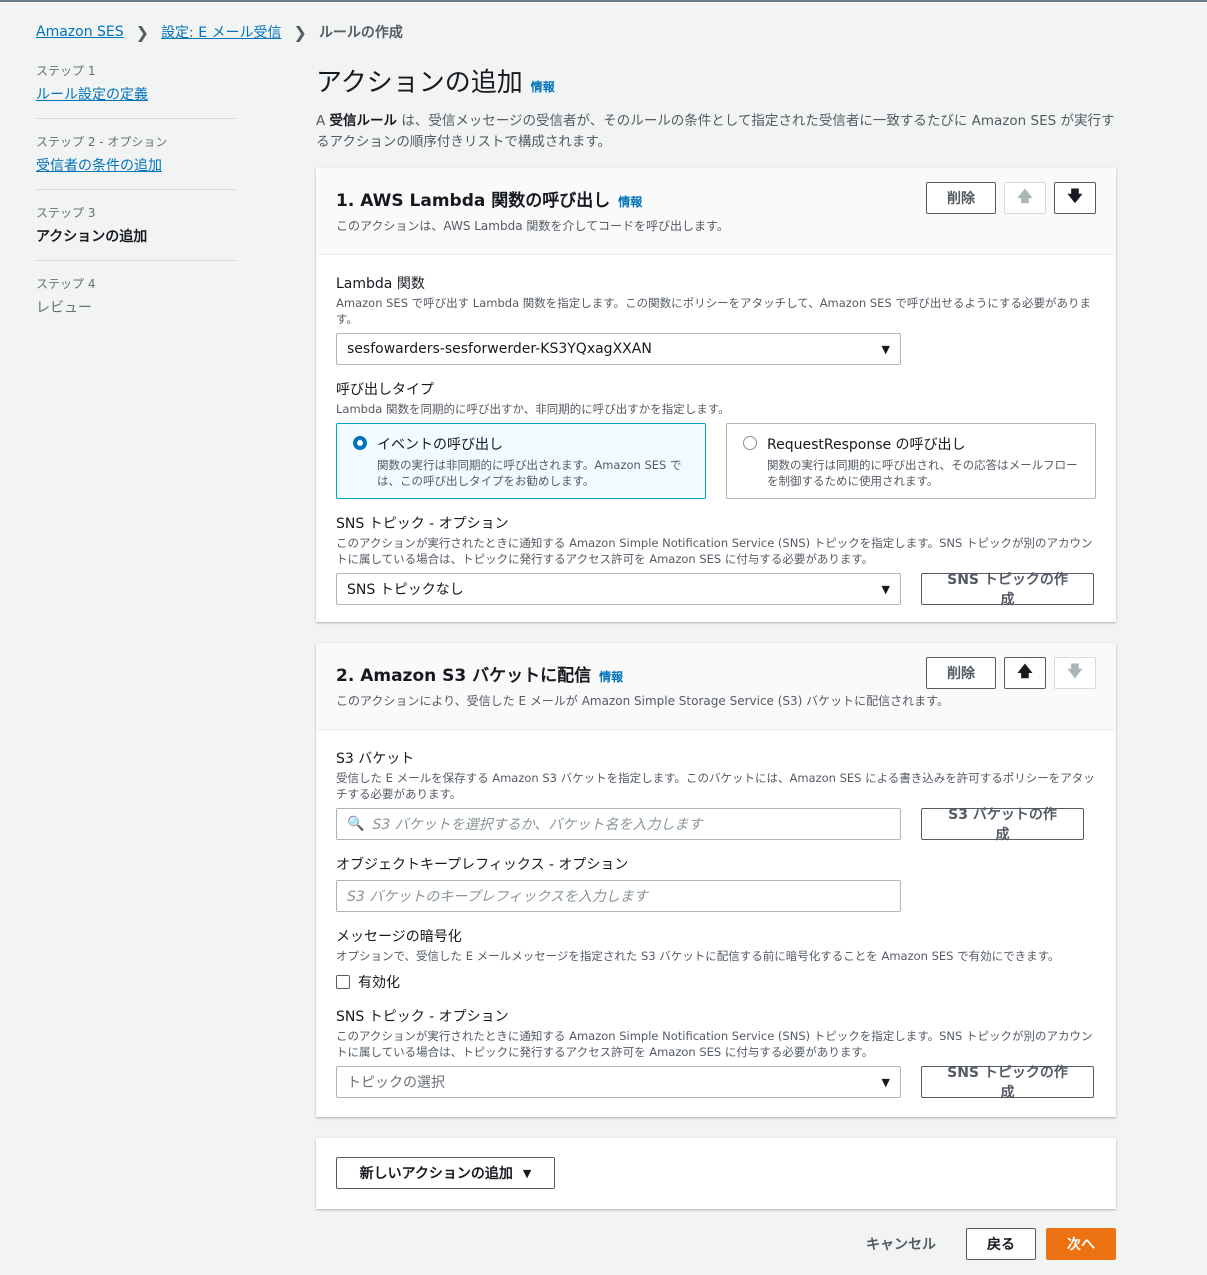 This screenshot has height=1275, width=1207. I want to click on enable-encryption-checkbox, so click(343, 982).